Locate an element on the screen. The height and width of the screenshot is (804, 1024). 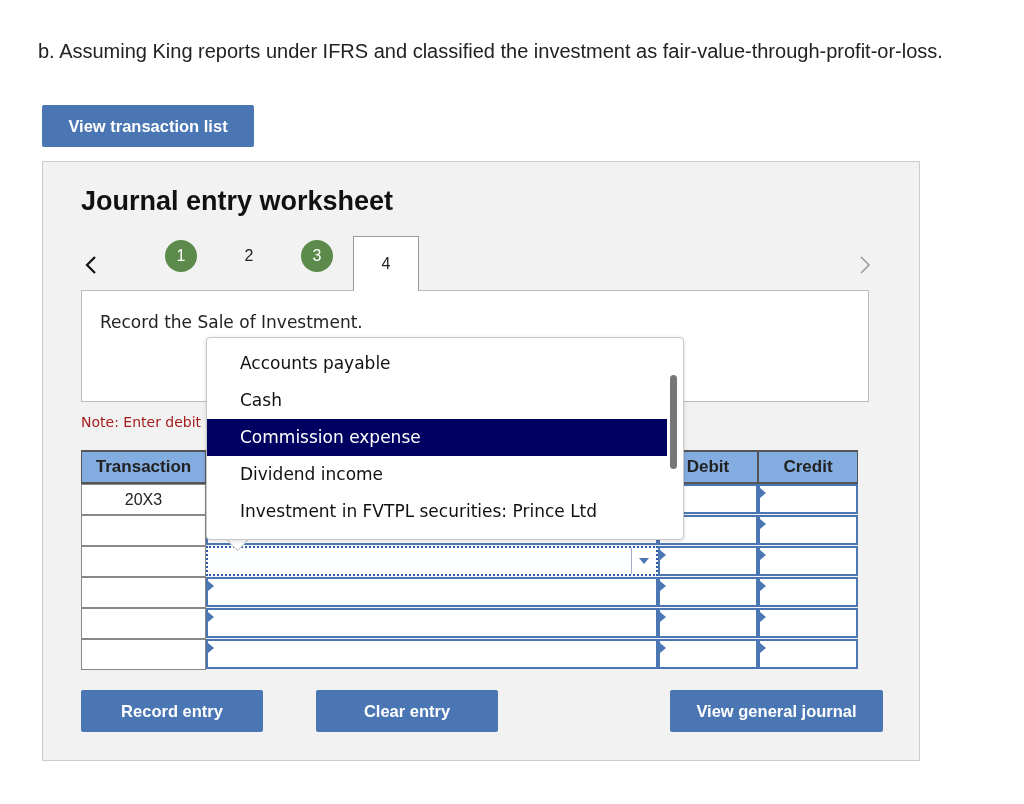
view-general-journal-button: View general journal is located at coordinates (776, 711).